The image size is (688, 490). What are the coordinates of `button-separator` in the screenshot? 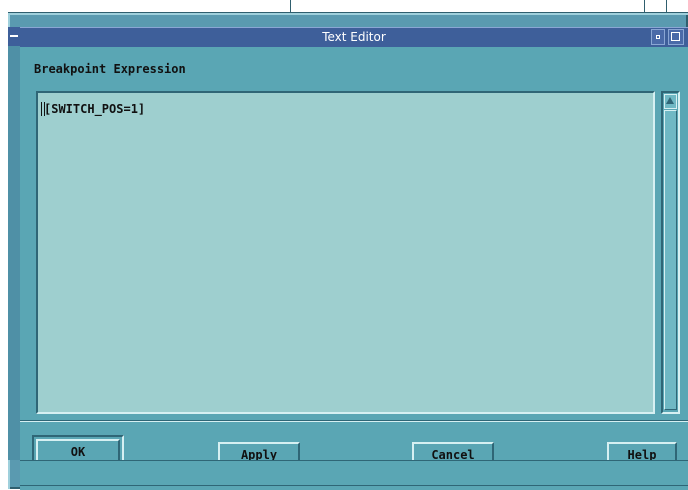 It's located at (354, 421).